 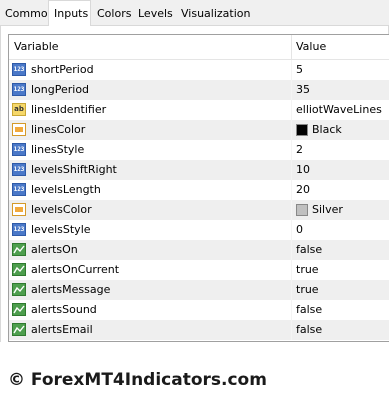 What do you see at coordinates (62, 69) in the screenshot?
I see `variable-name: shortPeriod` at bounding box center [62, 69].